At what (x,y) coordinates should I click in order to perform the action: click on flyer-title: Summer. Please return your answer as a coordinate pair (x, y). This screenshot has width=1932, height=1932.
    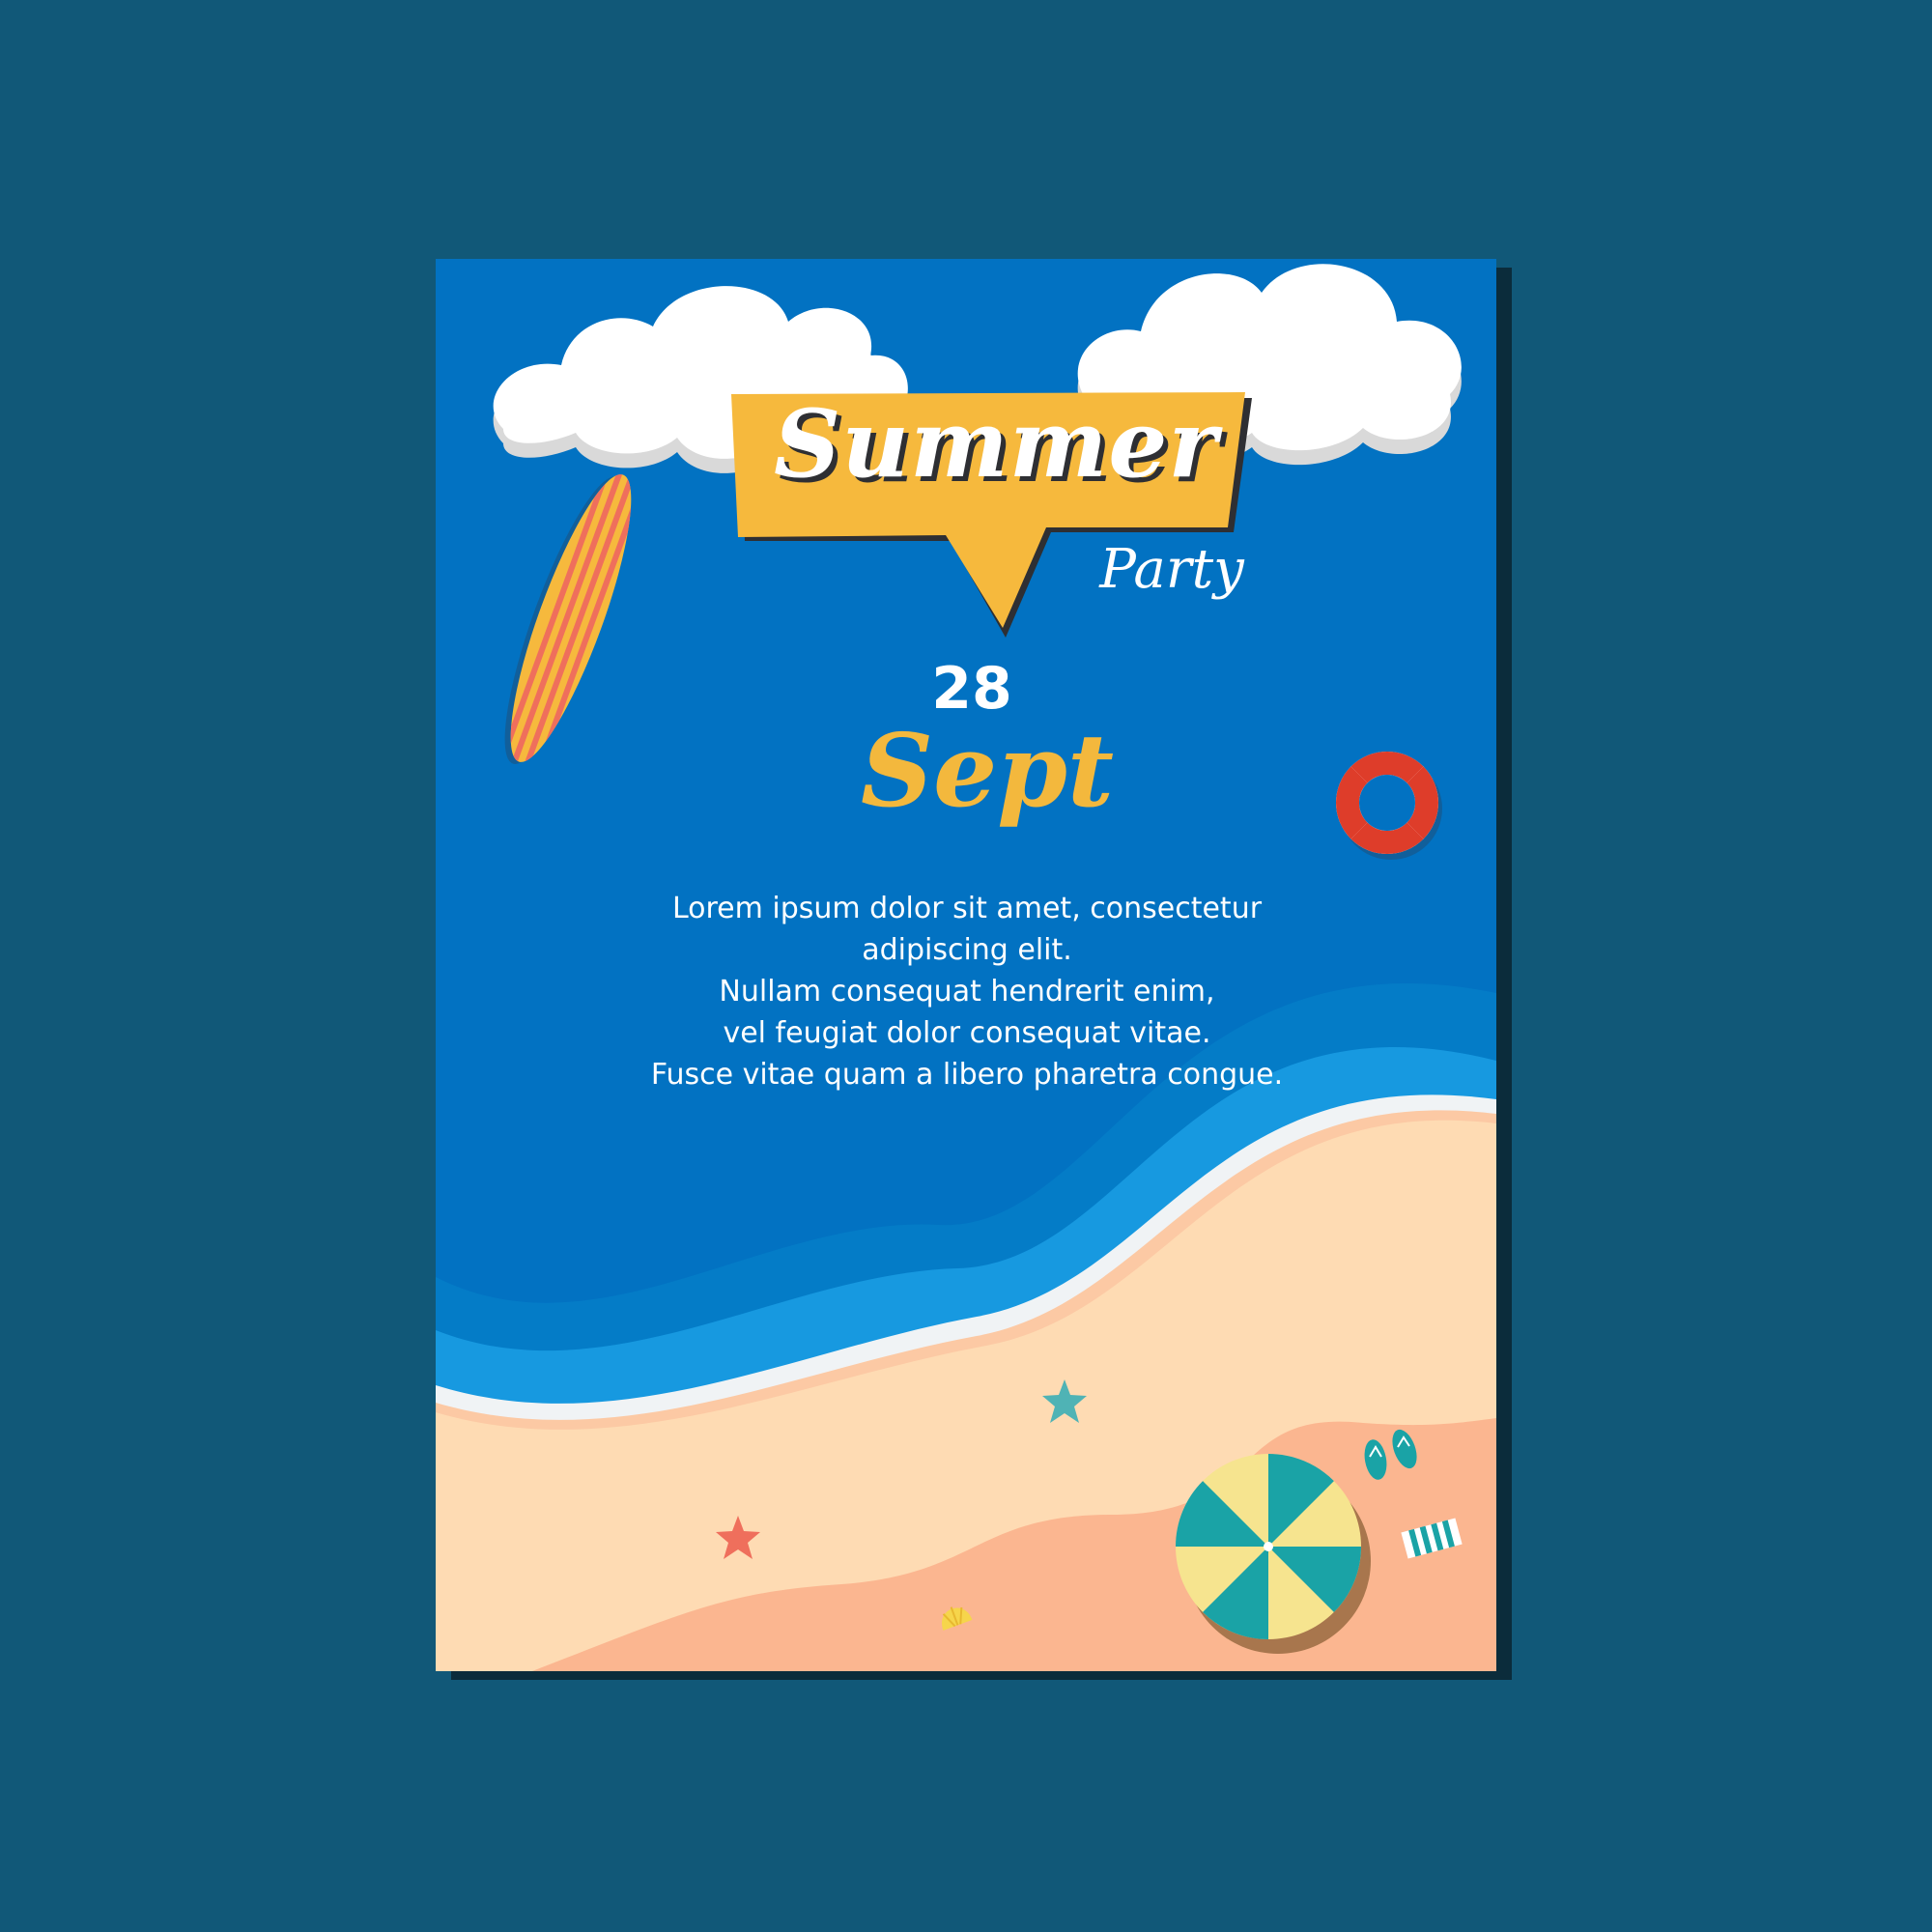
    Looking at the image, I should click on (996, 443).